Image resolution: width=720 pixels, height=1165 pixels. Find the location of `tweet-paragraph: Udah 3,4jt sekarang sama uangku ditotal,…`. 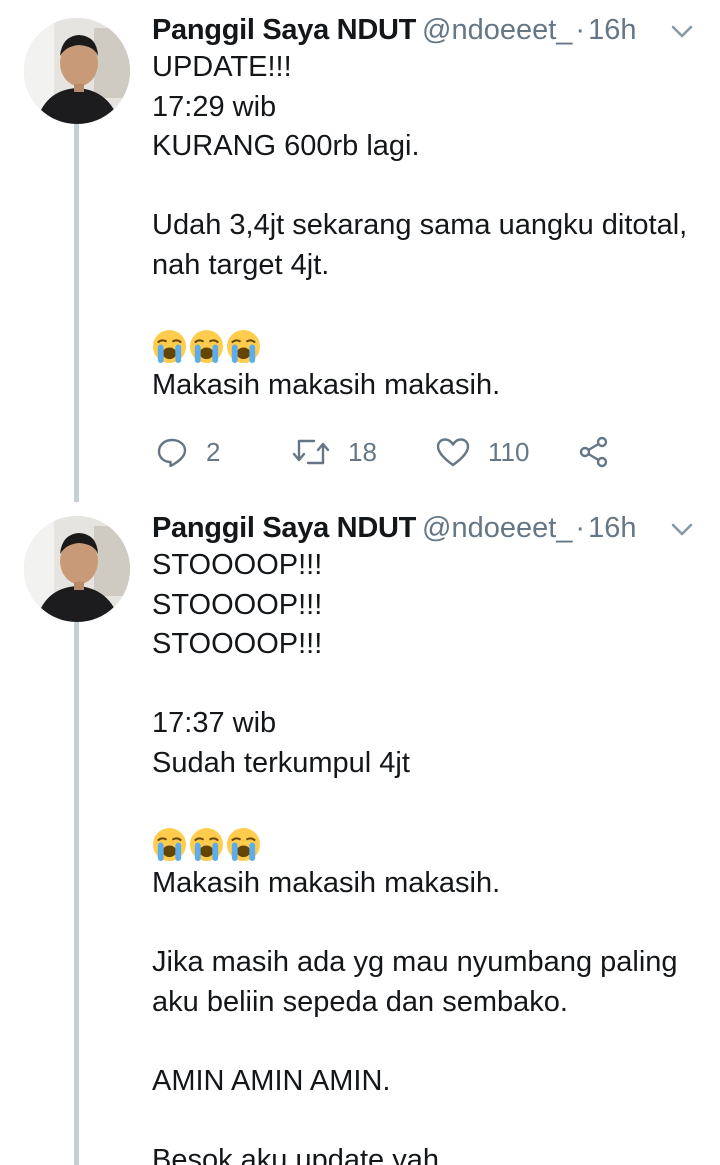

tweet-paragraph: Udah 3,4jt sekarang sama uangku ditotal,… is located at coordinates (420, 245).